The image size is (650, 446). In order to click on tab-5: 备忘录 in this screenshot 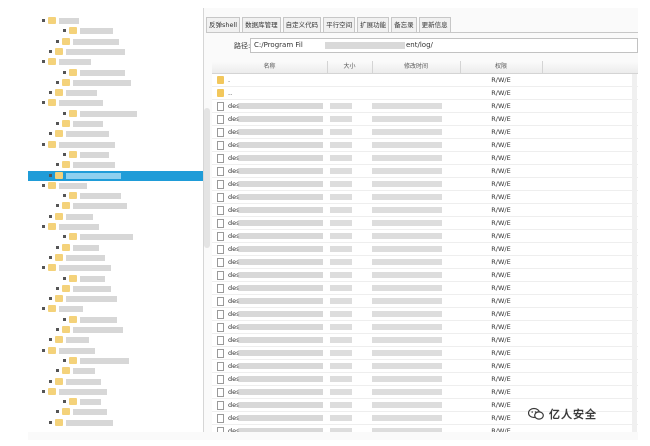, I will do `click(404, 25)`.